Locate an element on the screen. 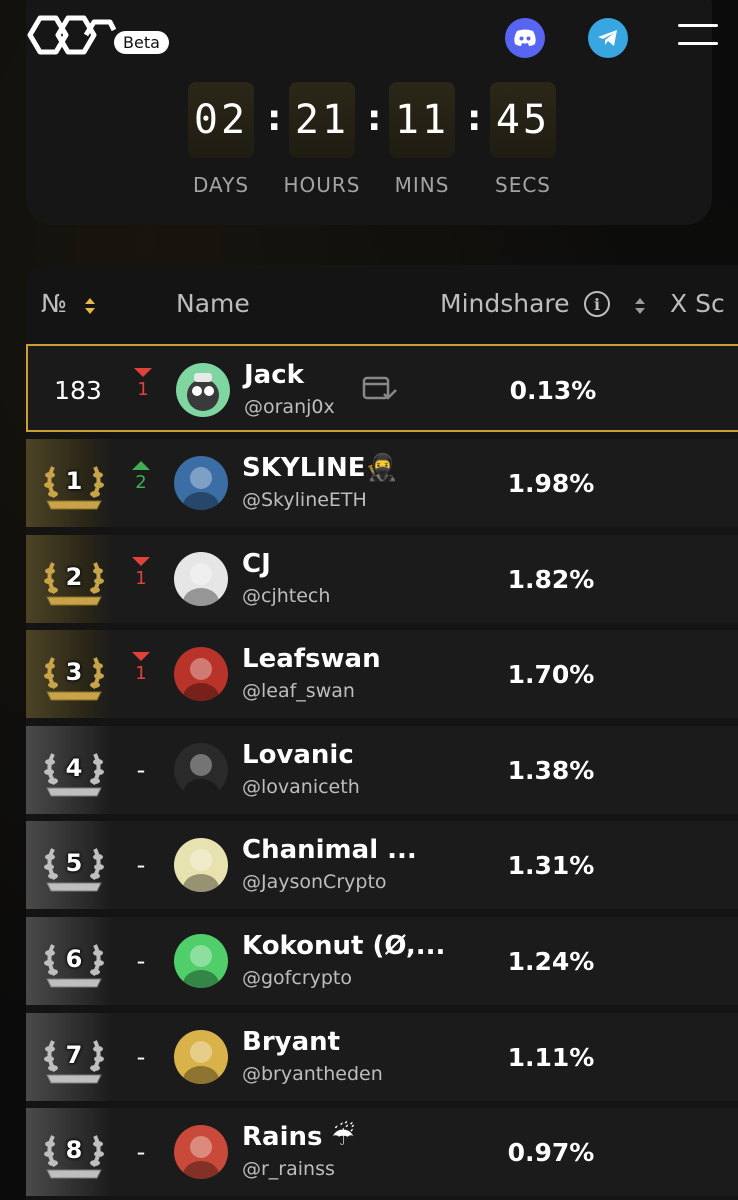 The width and height of the screenshot is (738, 1200). rank-number: 5 is located at coordinates (74, 863).